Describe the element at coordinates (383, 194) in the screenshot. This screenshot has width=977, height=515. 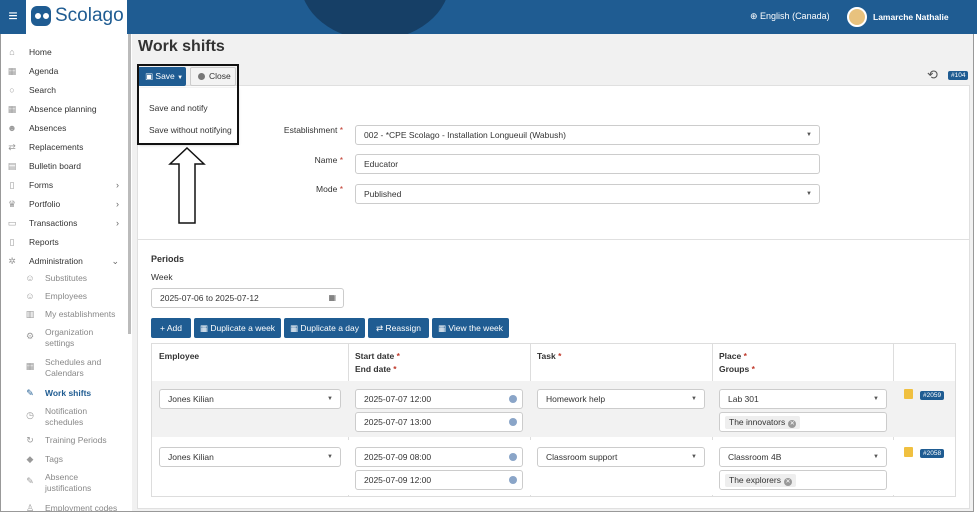
I see `mode-value: Published` at that location.